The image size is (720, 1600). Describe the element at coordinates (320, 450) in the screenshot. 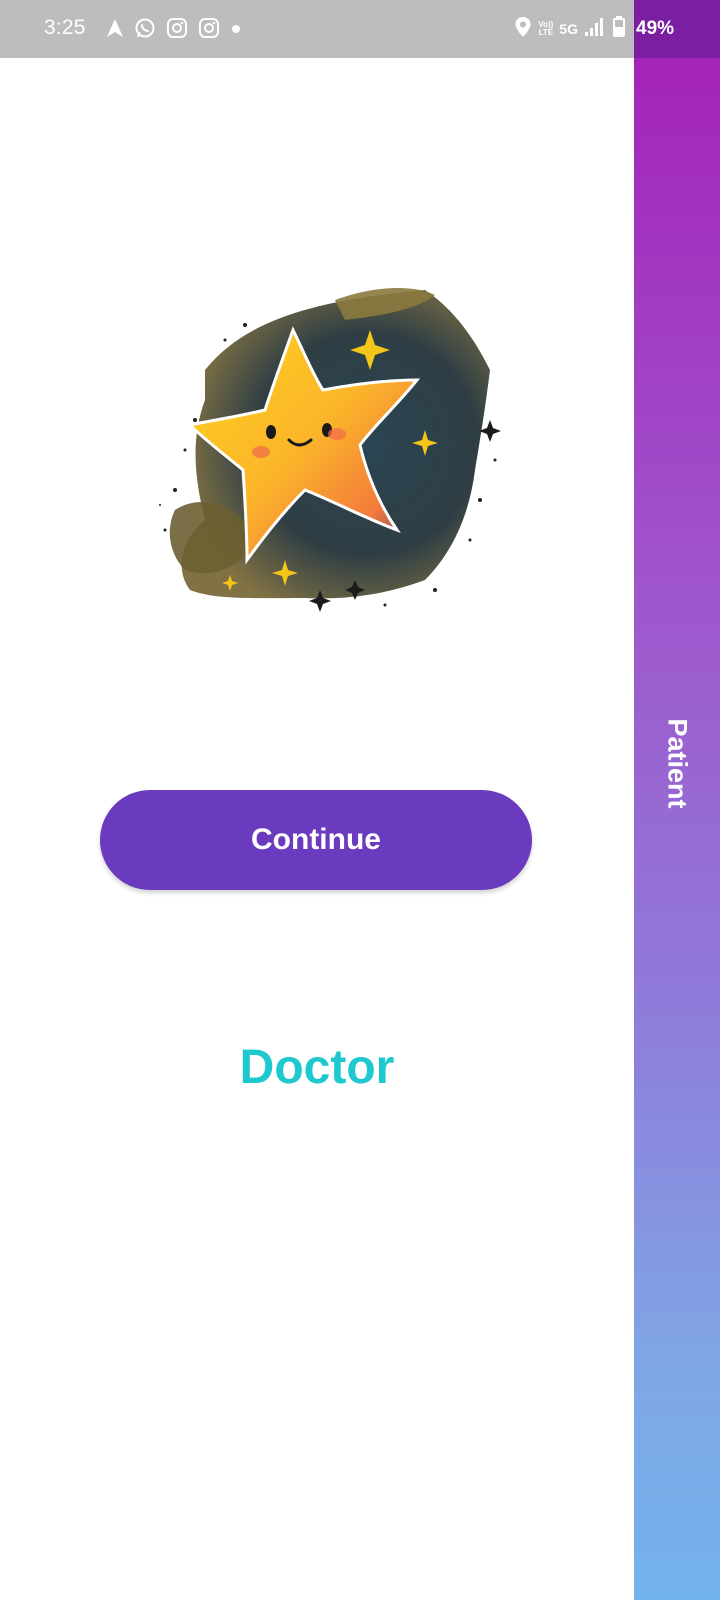

I see `star-character-icon` at that location.